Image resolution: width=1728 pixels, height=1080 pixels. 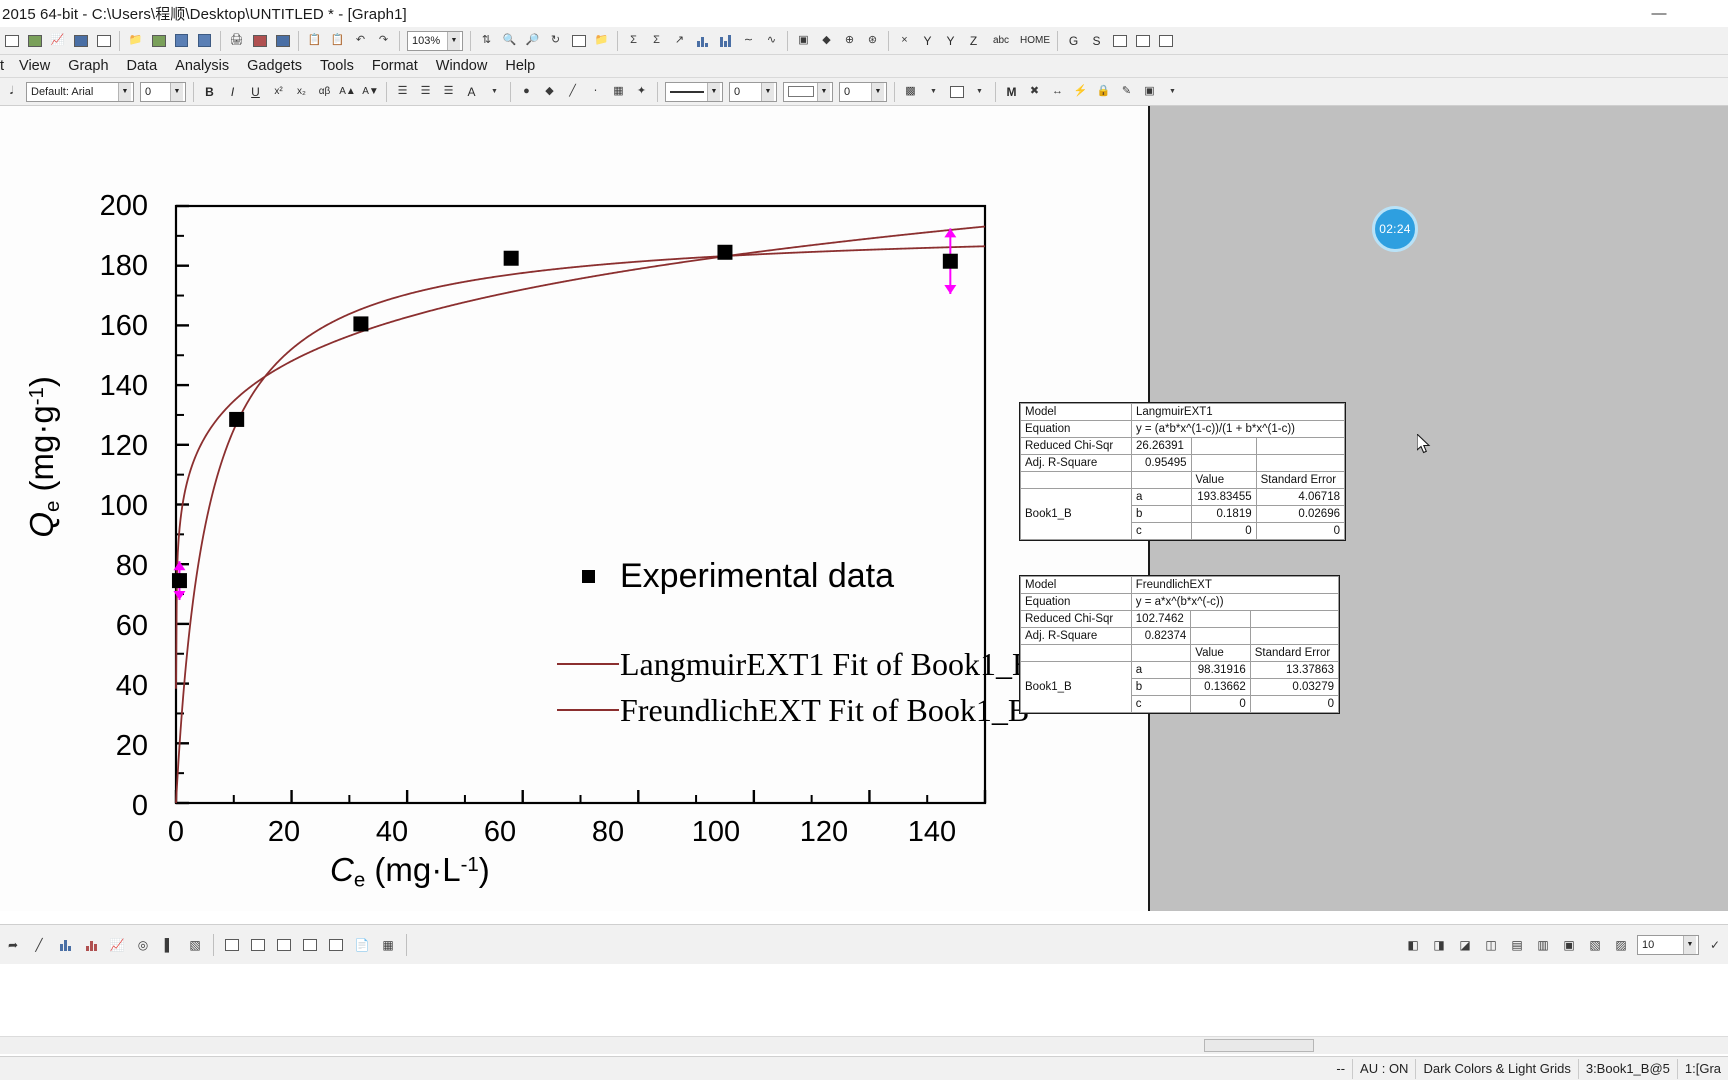 I want to click on font-size-combo: 0 ▼, so click(x=163, y=91).